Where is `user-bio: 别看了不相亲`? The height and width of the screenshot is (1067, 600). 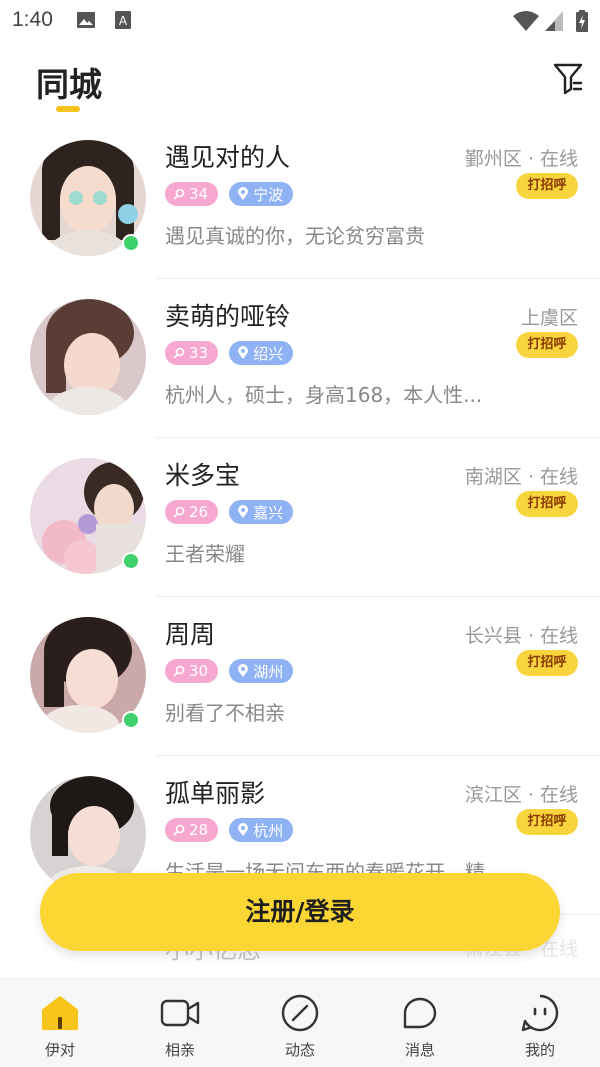 user-bio: 别看了不相亲 is located at coordinates (225, 713).